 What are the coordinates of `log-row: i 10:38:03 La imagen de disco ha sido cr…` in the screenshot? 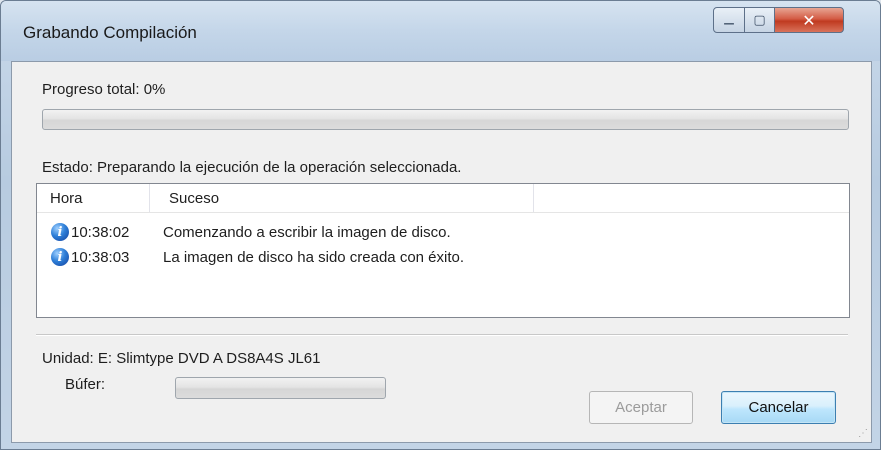 It's located at (257, 257).